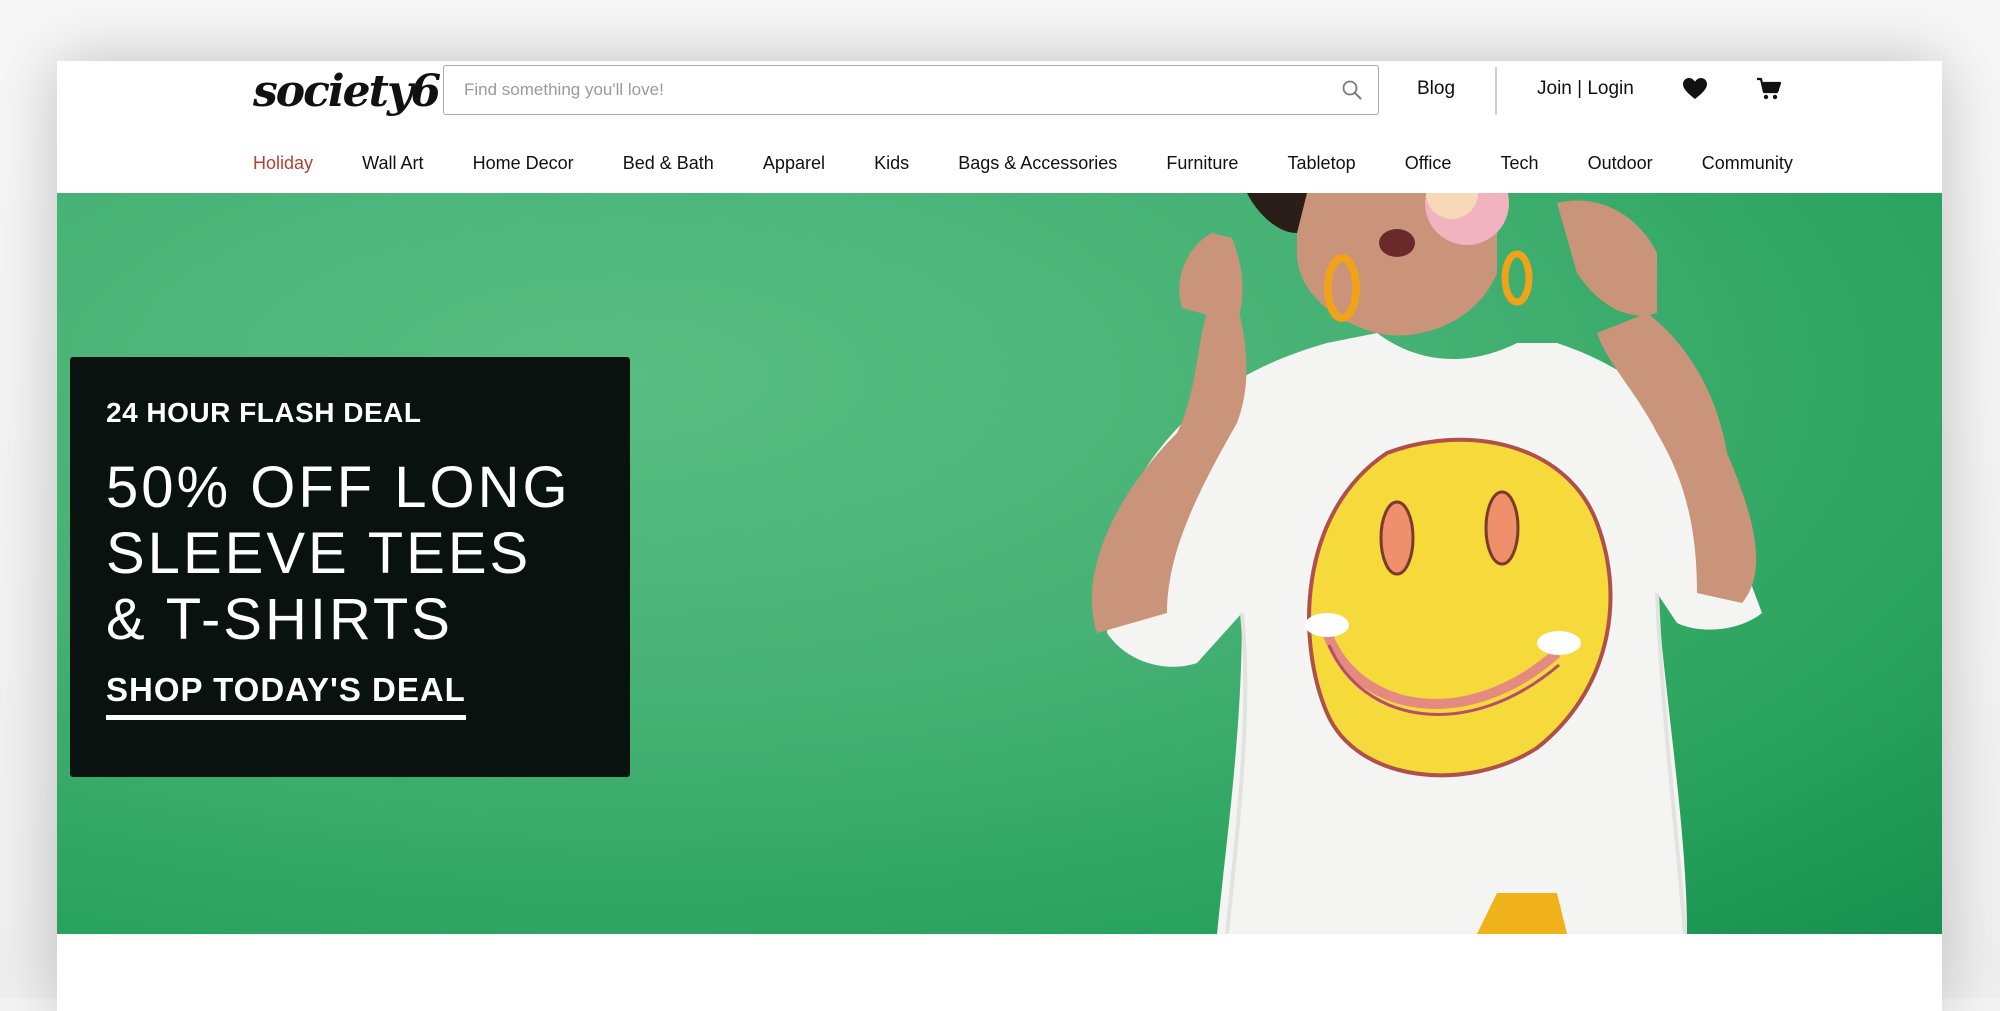 This screenshot has width=2000, height=1011. Describe the element at coordinates (286, 695) in the screenshot. I see `shop-deal-link: SHOP TODAY'S DEAL` at that location.